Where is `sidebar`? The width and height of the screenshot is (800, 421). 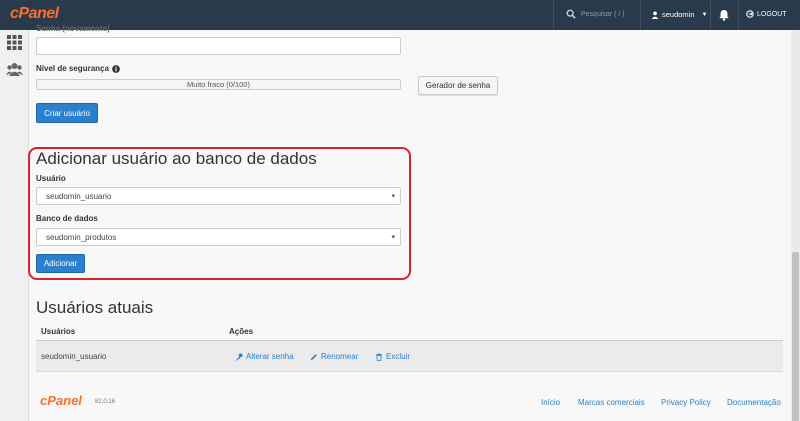 sidebar is located at coordinates (14, 225).